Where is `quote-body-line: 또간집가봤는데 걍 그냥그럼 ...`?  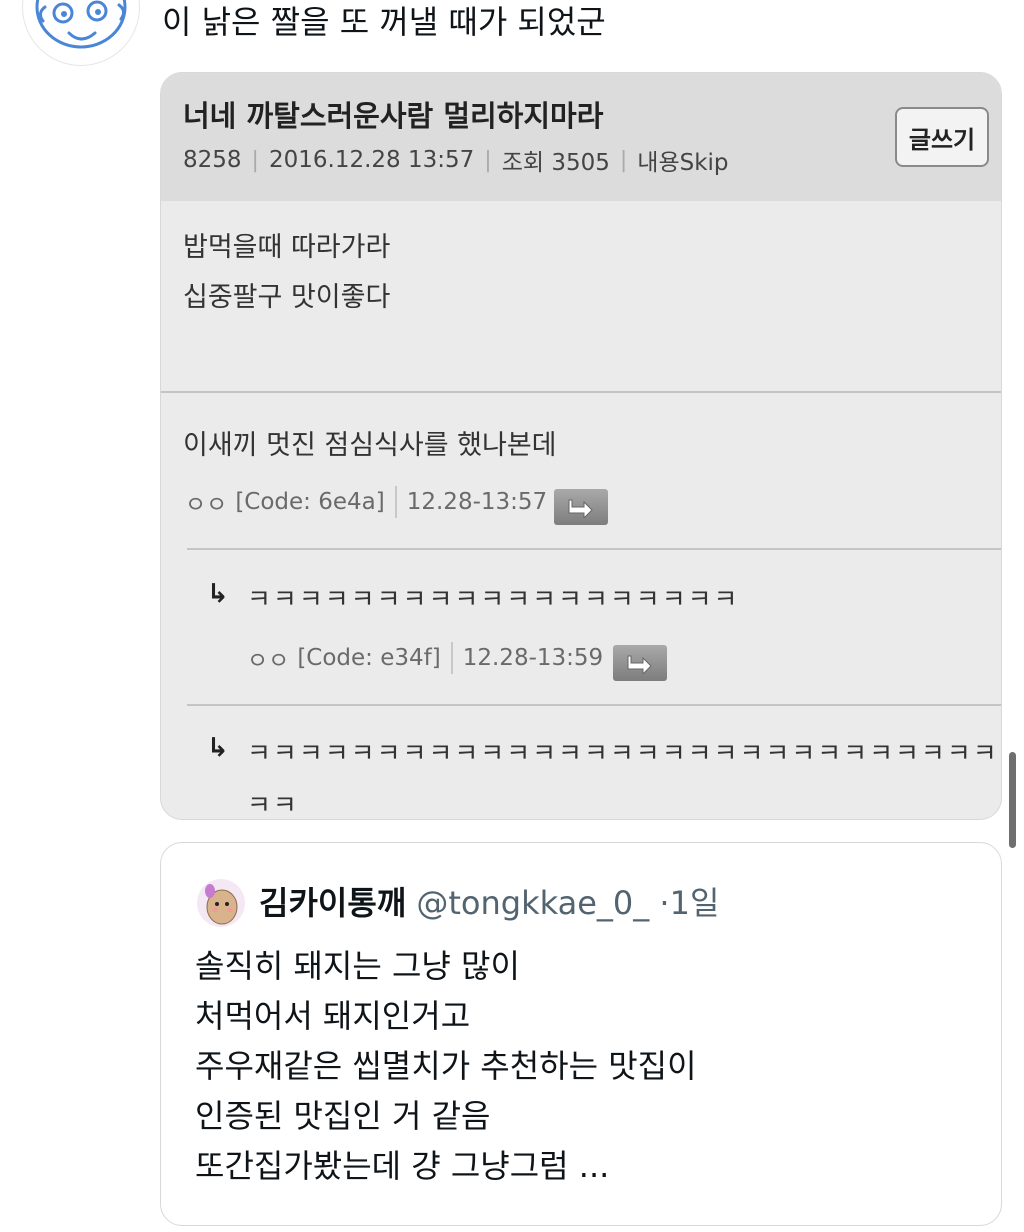 quote-body-line: 또간집가봤는데 걍 그냥그럼 ... is located at coordinates (402, 1166).